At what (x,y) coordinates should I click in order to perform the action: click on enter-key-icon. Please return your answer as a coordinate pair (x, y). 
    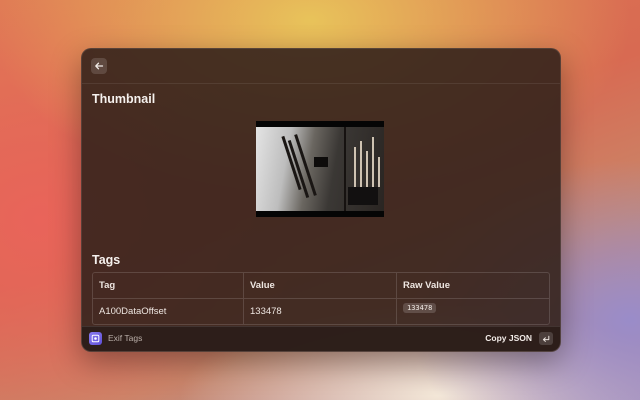
    Looking at the image, I should click on (546, 338).